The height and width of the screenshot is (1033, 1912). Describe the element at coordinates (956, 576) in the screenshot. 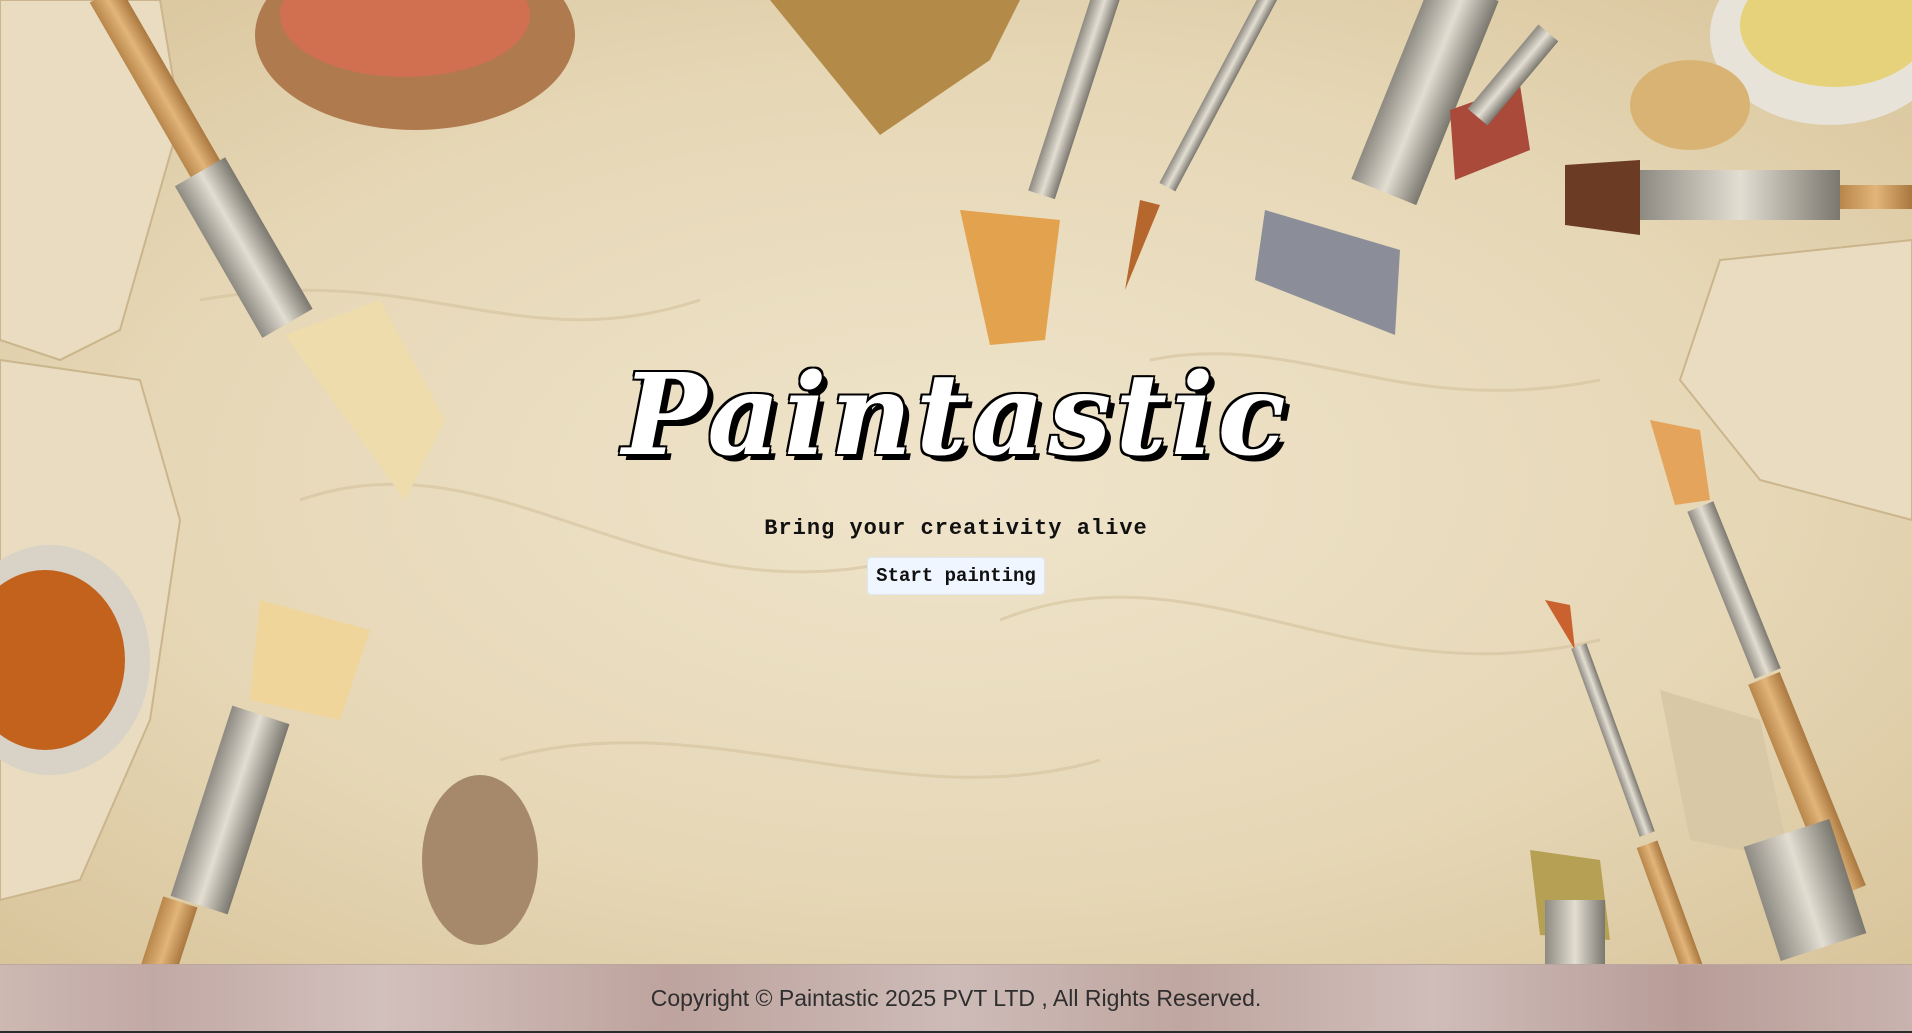

I see `start-painting-button: Start painting` at that location.